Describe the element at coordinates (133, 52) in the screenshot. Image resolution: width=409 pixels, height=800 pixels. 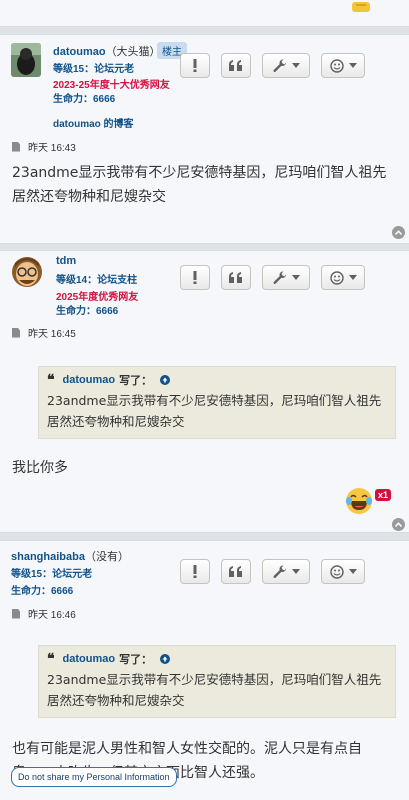
I see `nickname: （大头猫）` at that location.